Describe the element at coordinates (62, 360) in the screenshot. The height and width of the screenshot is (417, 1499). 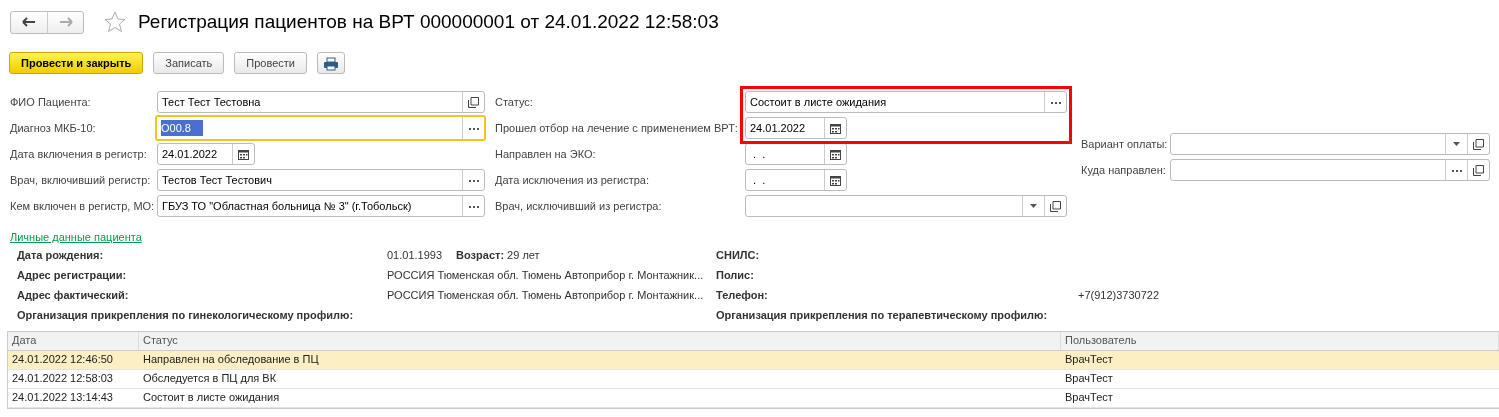
I see `table-cell-text: 24.01.2022 12:46:50` at that location.